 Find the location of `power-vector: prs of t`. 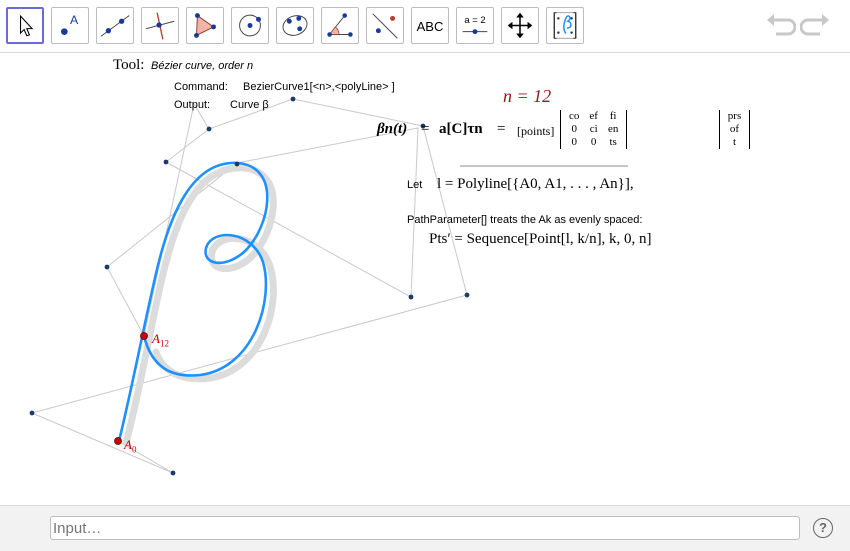

power-vector: prs of t is located at coordinates (734, 129).